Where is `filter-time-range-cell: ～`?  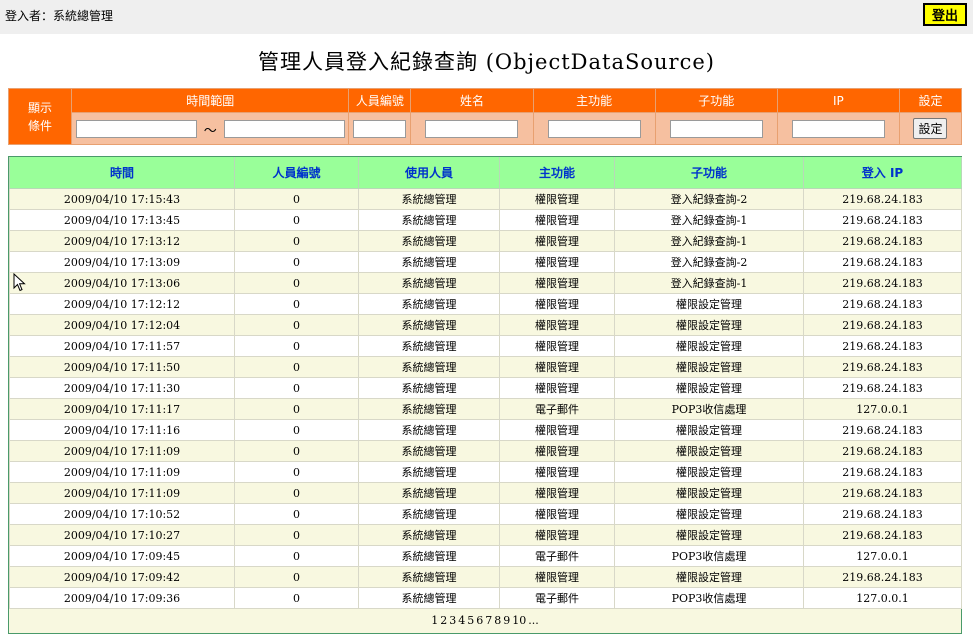 filter-time-range-cell: ～ is located at coordinates (210, 128).